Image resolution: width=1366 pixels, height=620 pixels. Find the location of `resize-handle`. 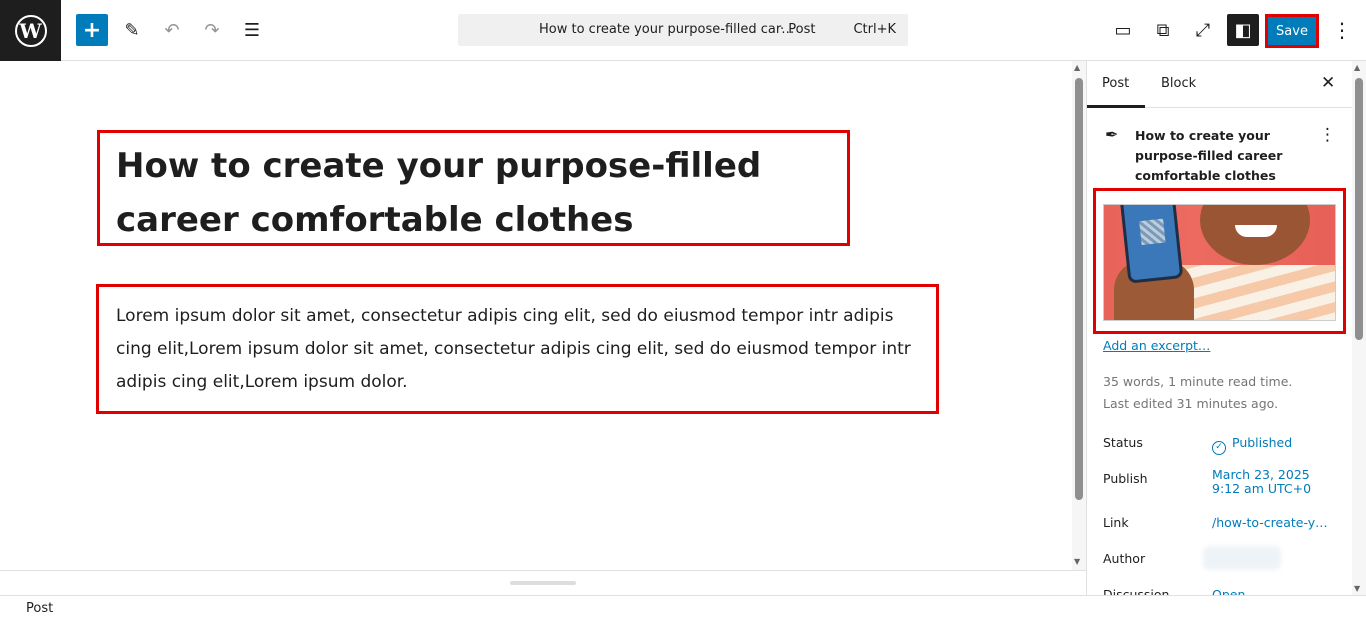

resize-handle is located at coordinates (543, 583).